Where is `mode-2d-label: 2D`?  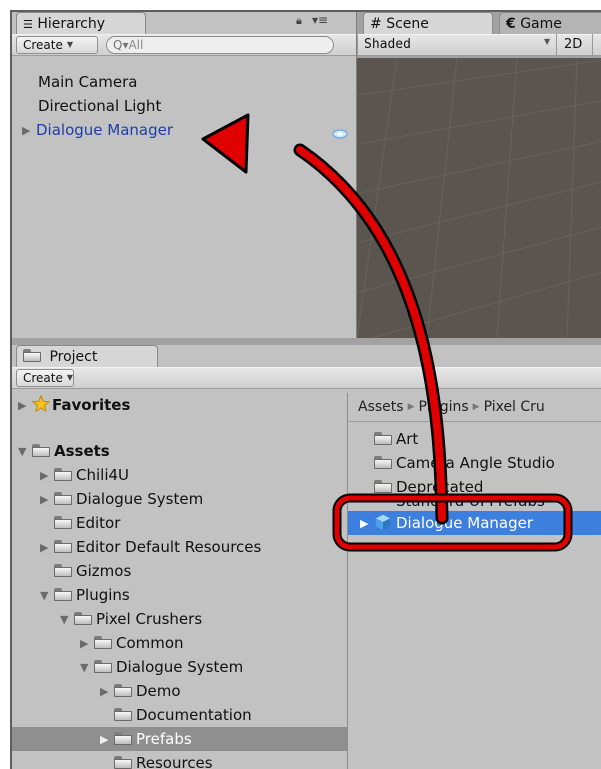
mode-2d-label: 2D is located at coordinates (573, 44).